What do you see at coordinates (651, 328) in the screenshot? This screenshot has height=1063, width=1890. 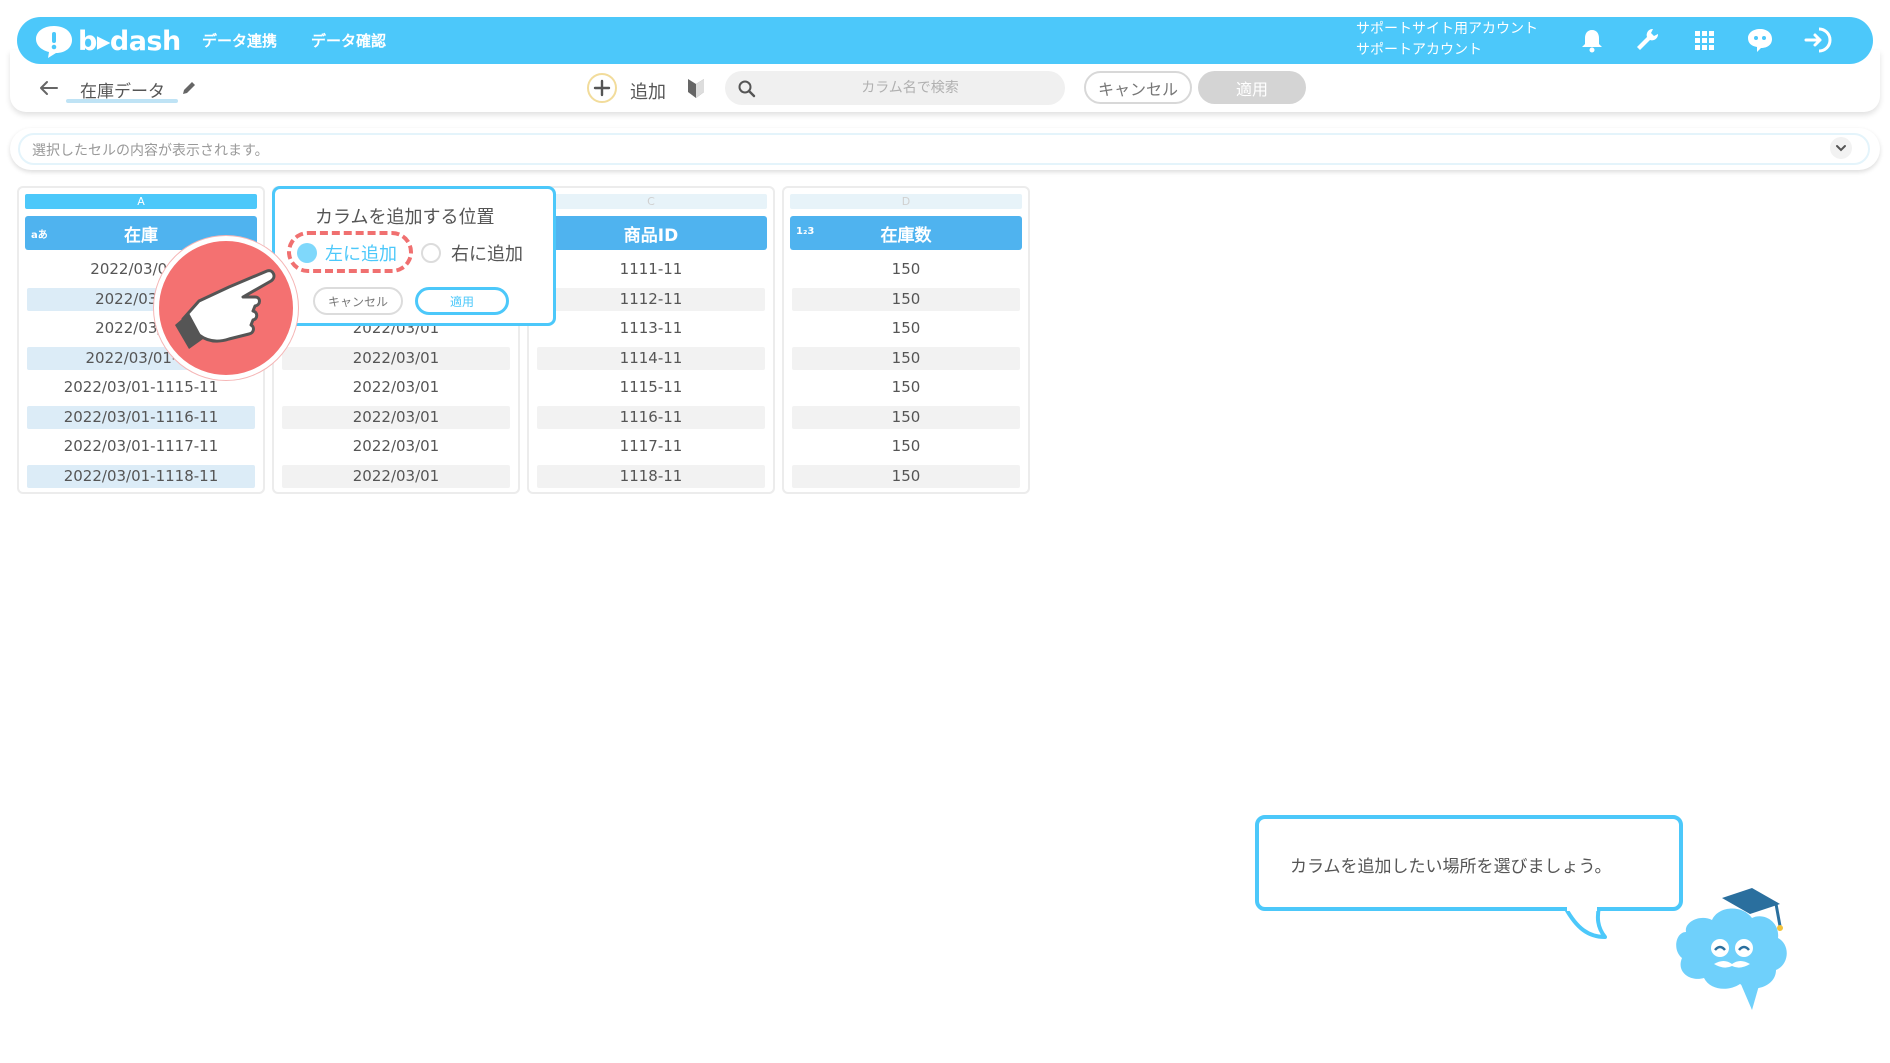 I see `table-cell: 1113-11` at bounding box center [651, 328].